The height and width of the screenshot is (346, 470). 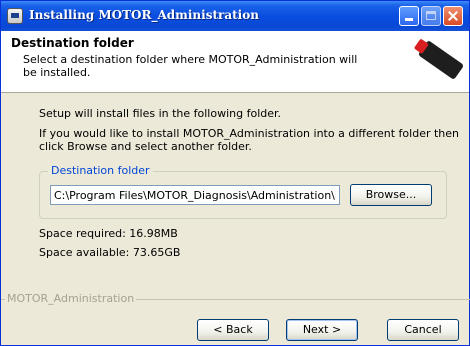 What do you see at coordinates (15, 16) in the screenshot?
I see `installer-app-icon` at bounding box center [15, 16].